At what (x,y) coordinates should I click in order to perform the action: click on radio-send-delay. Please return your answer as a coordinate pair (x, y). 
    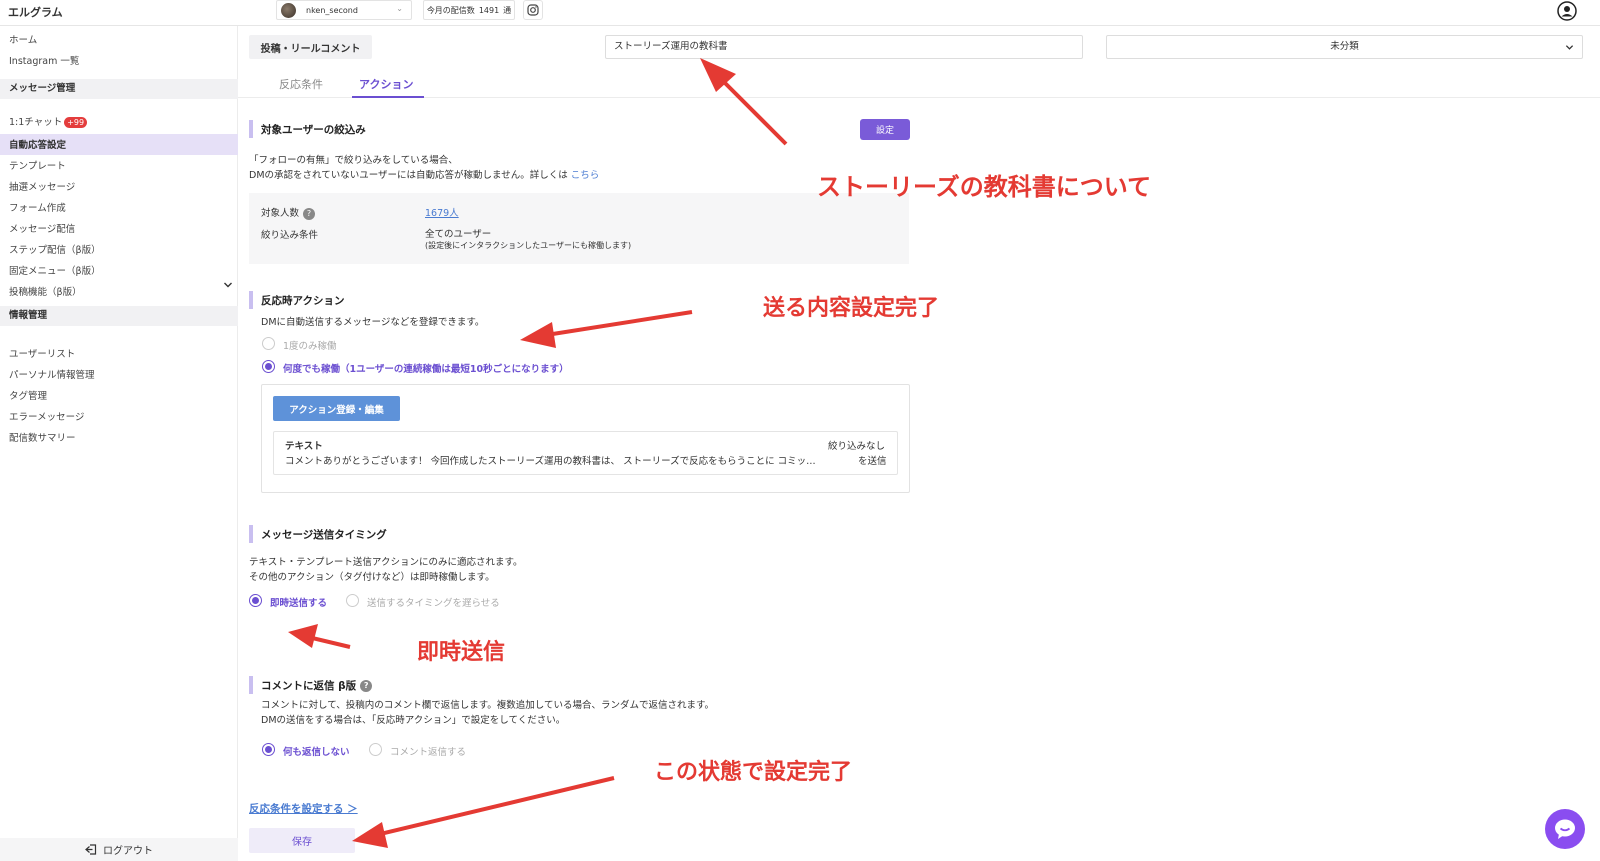
    Looking at the image, I should click on (352, 600).